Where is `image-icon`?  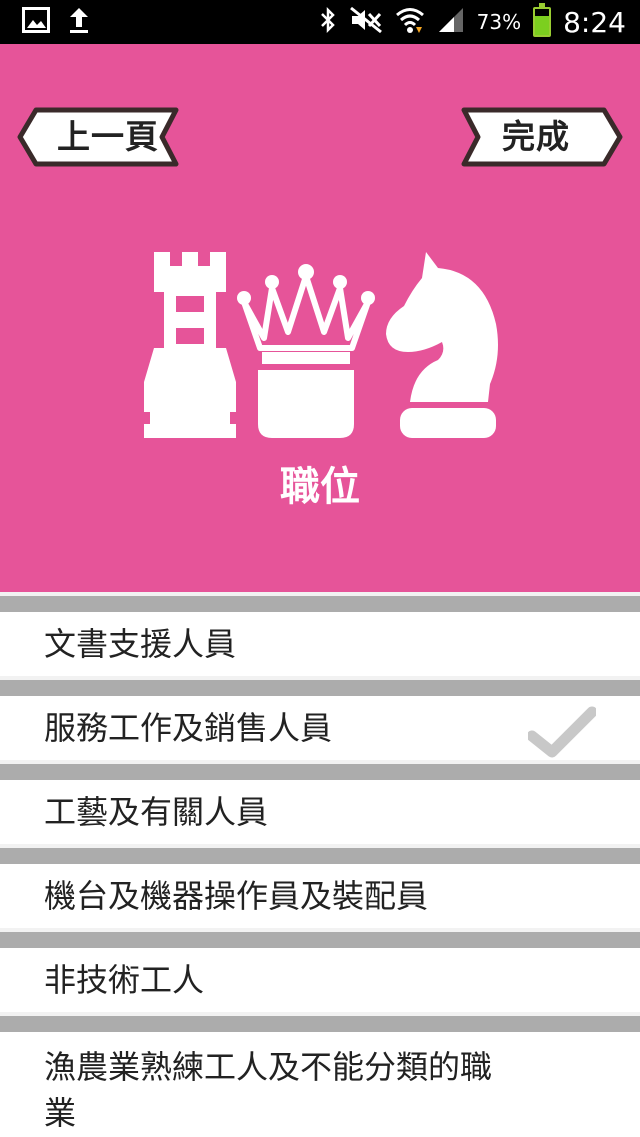 image-icon is located at coordinates (36, 22).